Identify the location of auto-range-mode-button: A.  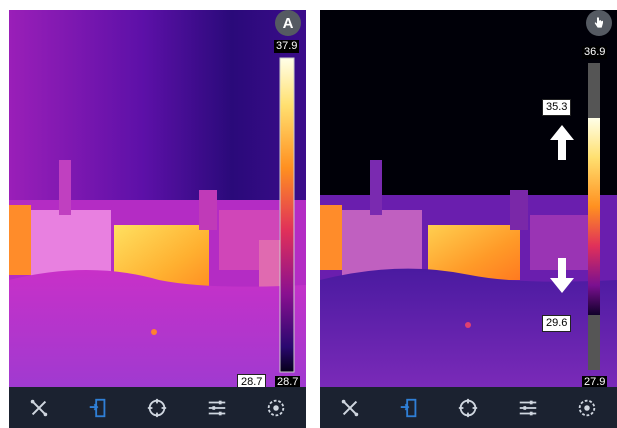
(288, 23).